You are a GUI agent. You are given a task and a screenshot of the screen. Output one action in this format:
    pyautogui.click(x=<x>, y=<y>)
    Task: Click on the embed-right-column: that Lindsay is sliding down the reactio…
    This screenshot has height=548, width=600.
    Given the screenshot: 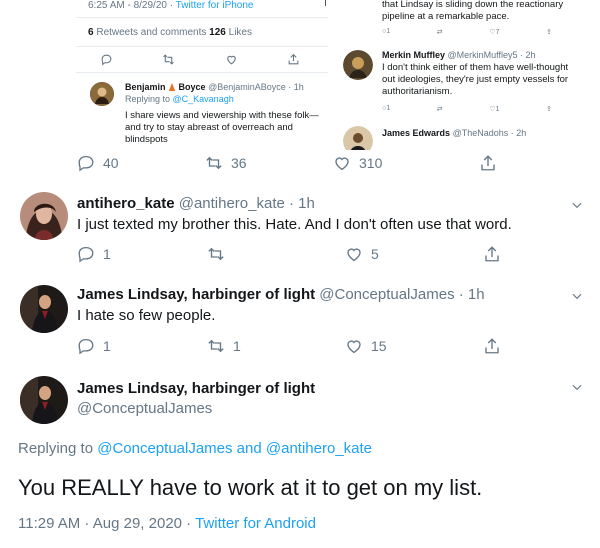 What is the action you would take?
    pyautogui.click(x=461, y=75)
    